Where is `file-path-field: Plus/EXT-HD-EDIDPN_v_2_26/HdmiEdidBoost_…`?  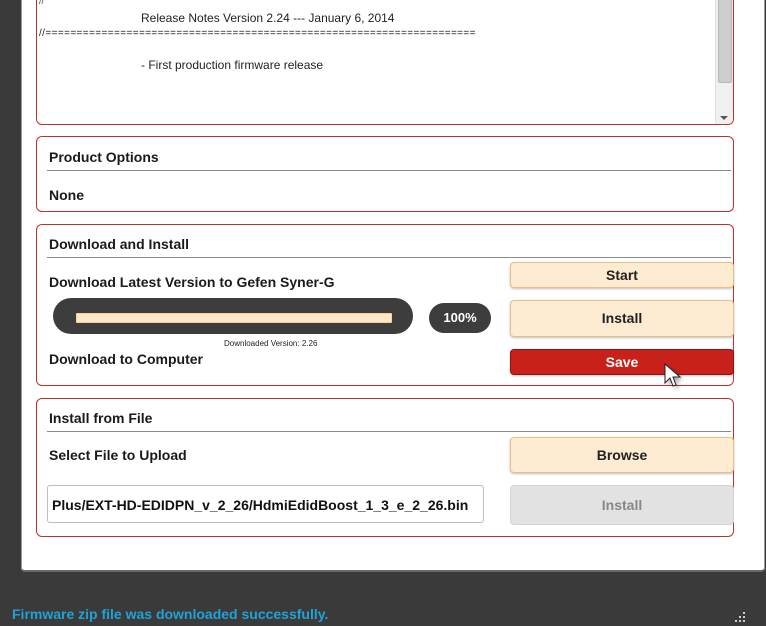
file-path-field: Plus/EXT-HD-EDIDPN_v_2_26/HdmiEdidBoost_… is located at coordinates (265, 504).